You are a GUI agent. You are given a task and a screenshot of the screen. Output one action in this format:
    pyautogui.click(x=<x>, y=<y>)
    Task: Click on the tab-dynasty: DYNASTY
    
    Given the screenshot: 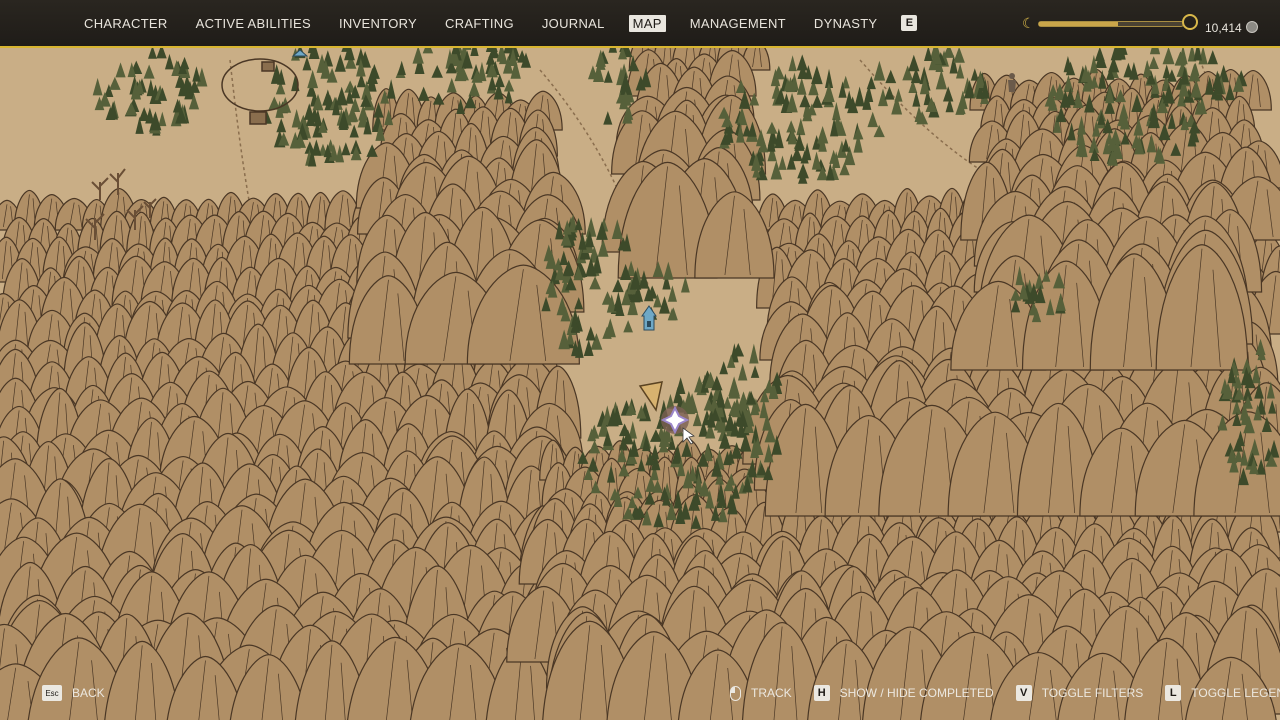 What is the action you would take?
    pyautogui.click(x=846, y=23)
    